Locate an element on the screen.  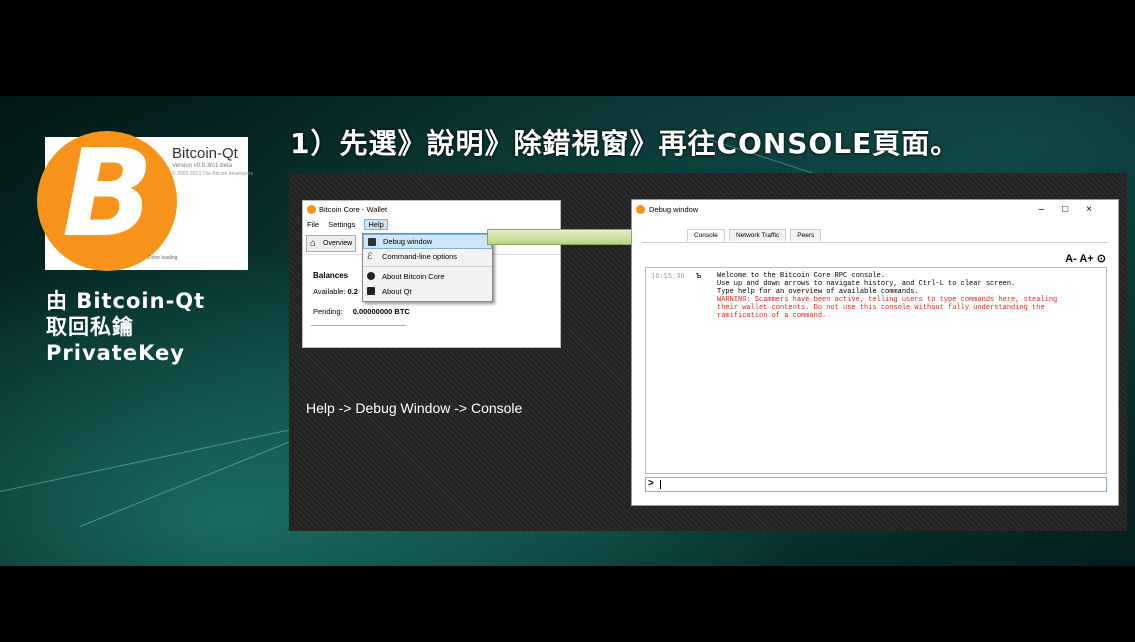
menu-item-label: Debug window is located at coordinates (408, 241).